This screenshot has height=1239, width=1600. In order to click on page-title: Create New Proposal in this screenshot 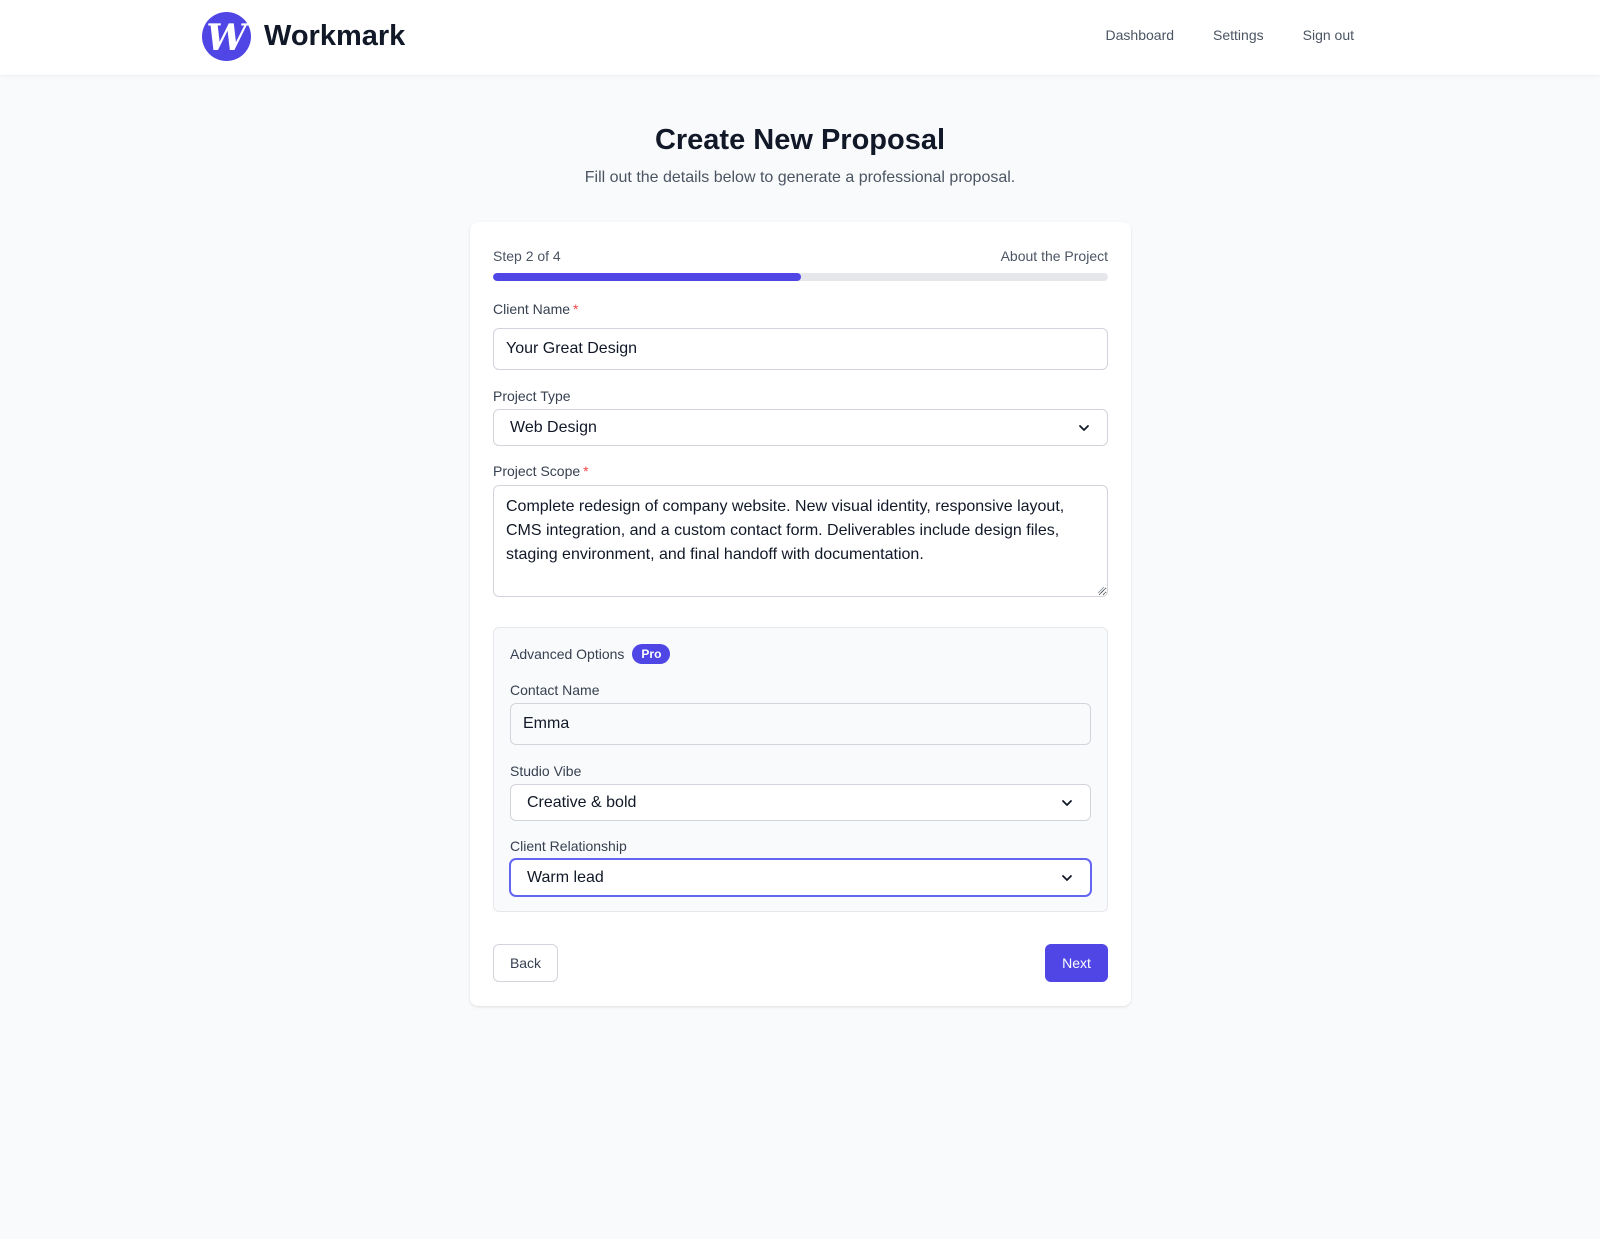, I will do `click(800, 140)`.